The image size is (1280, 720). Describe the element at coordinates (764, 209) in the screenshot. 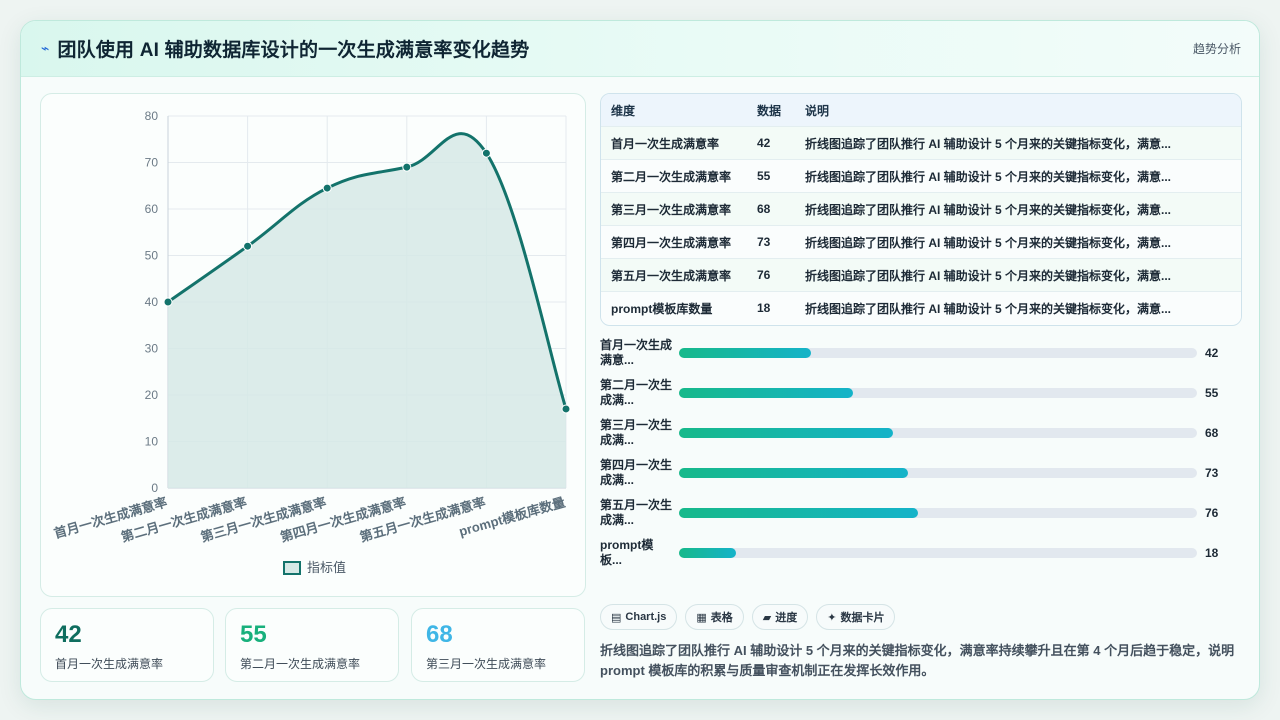

I see `table-cell-value: 68` at that location.